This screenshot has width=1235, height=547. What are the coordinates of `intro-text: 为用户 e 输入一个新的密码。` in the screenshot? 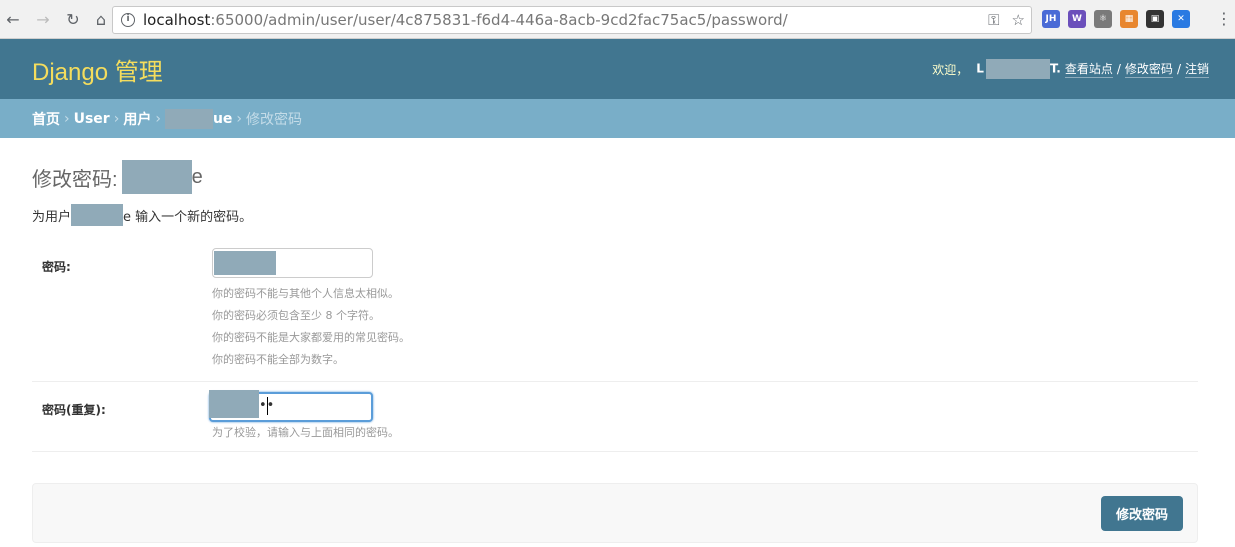 It's located at (615, 215).